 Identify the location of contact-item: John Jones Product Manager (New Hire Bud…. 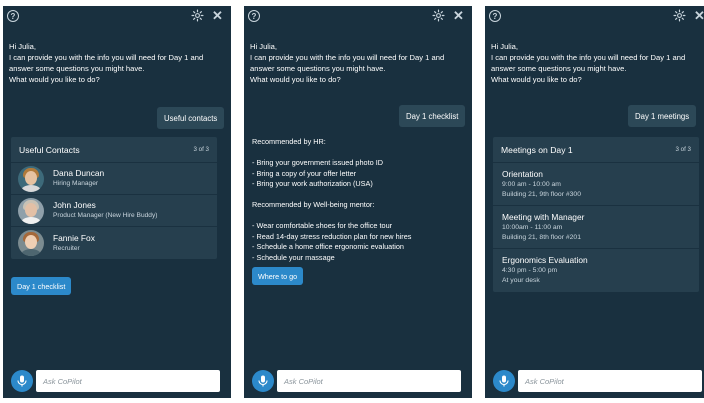
(114, 211).